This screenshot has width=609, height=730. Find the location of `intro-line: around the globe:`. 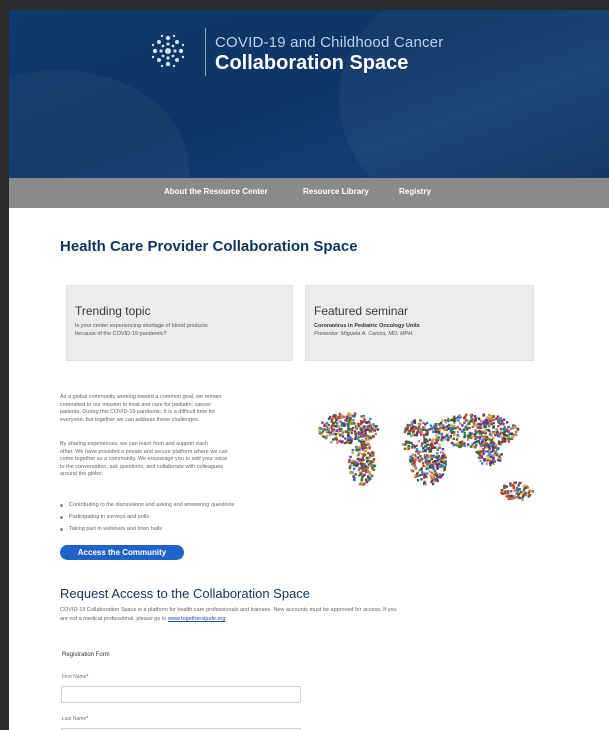

intro-line: around the globe: is located at coordinates (81, 474).